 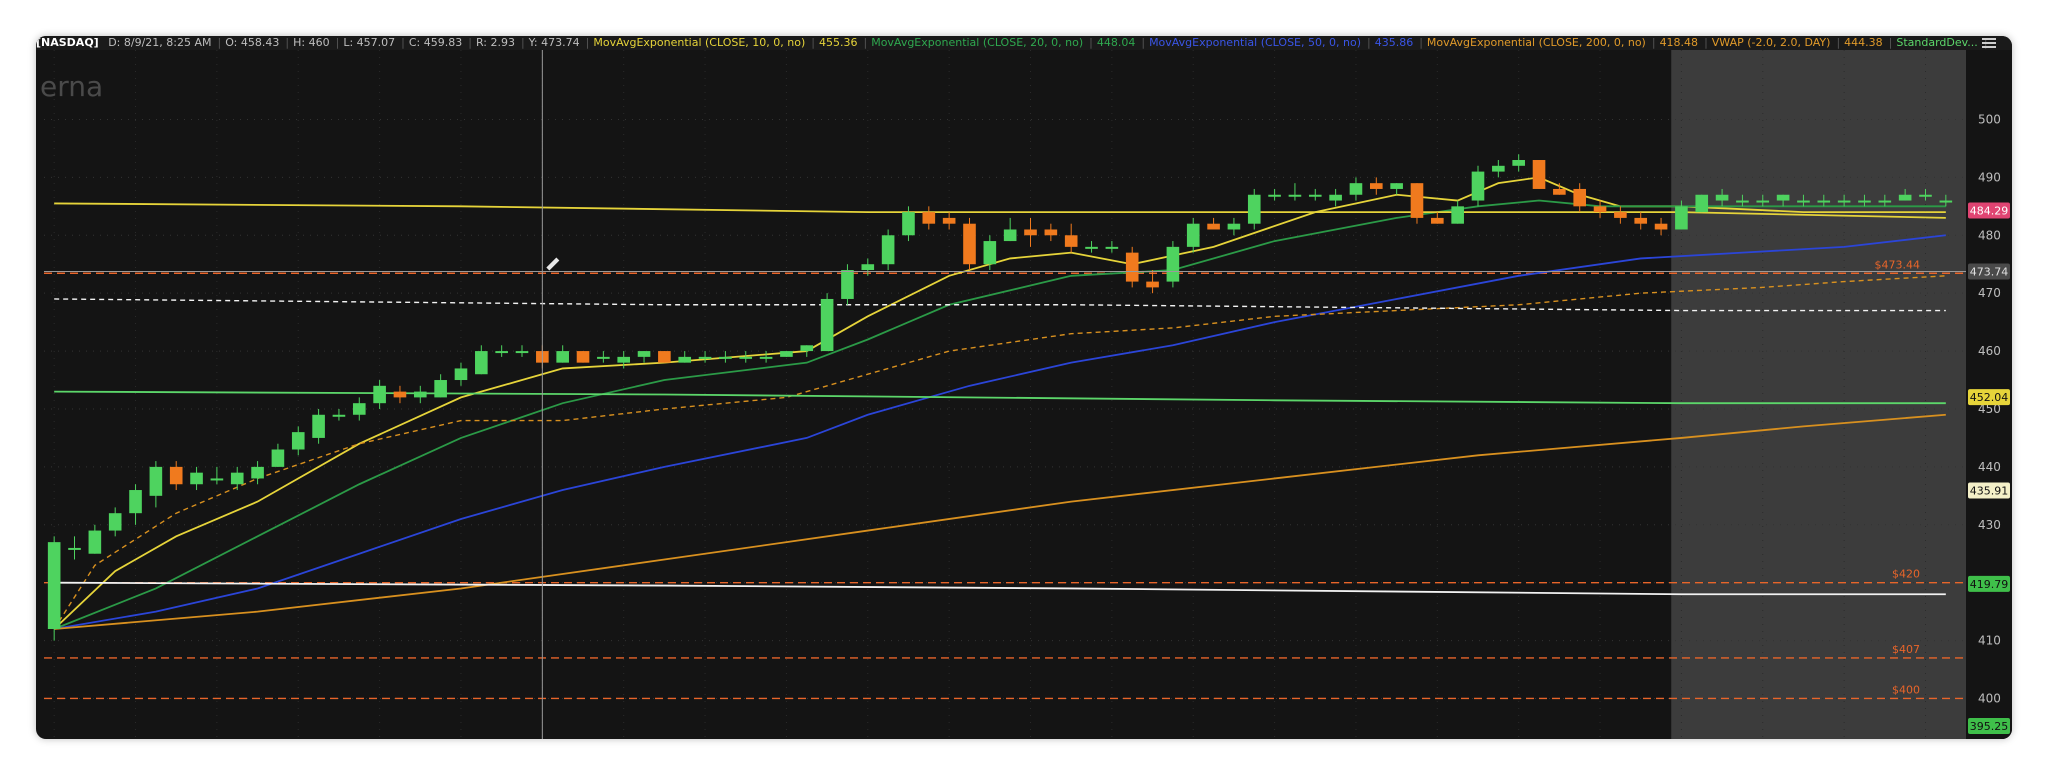 I want to click on future-area, so click(x=1818, y=394).